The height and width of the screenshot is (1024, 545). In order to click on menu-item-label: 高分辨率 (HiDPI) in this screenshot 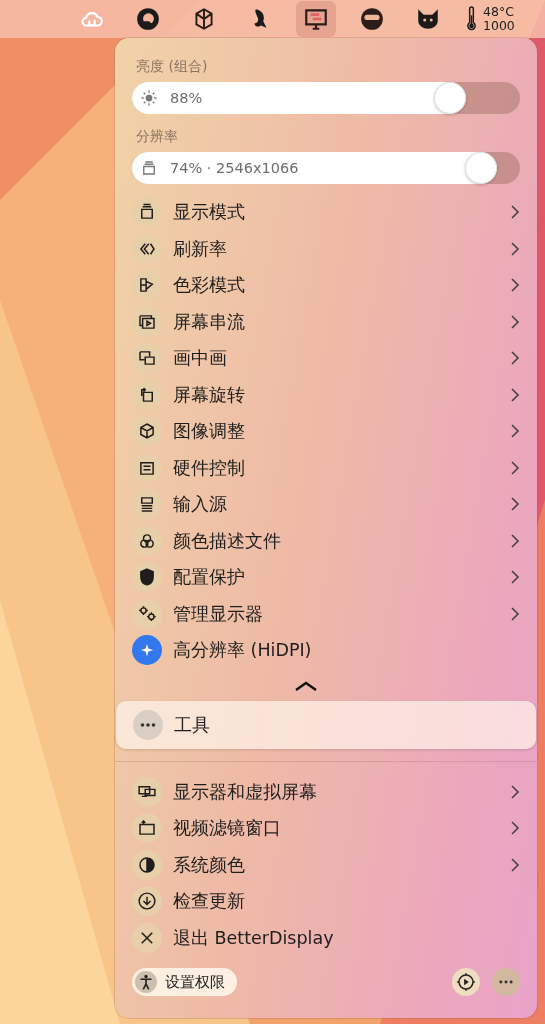, I will do `click(242, 651)`.